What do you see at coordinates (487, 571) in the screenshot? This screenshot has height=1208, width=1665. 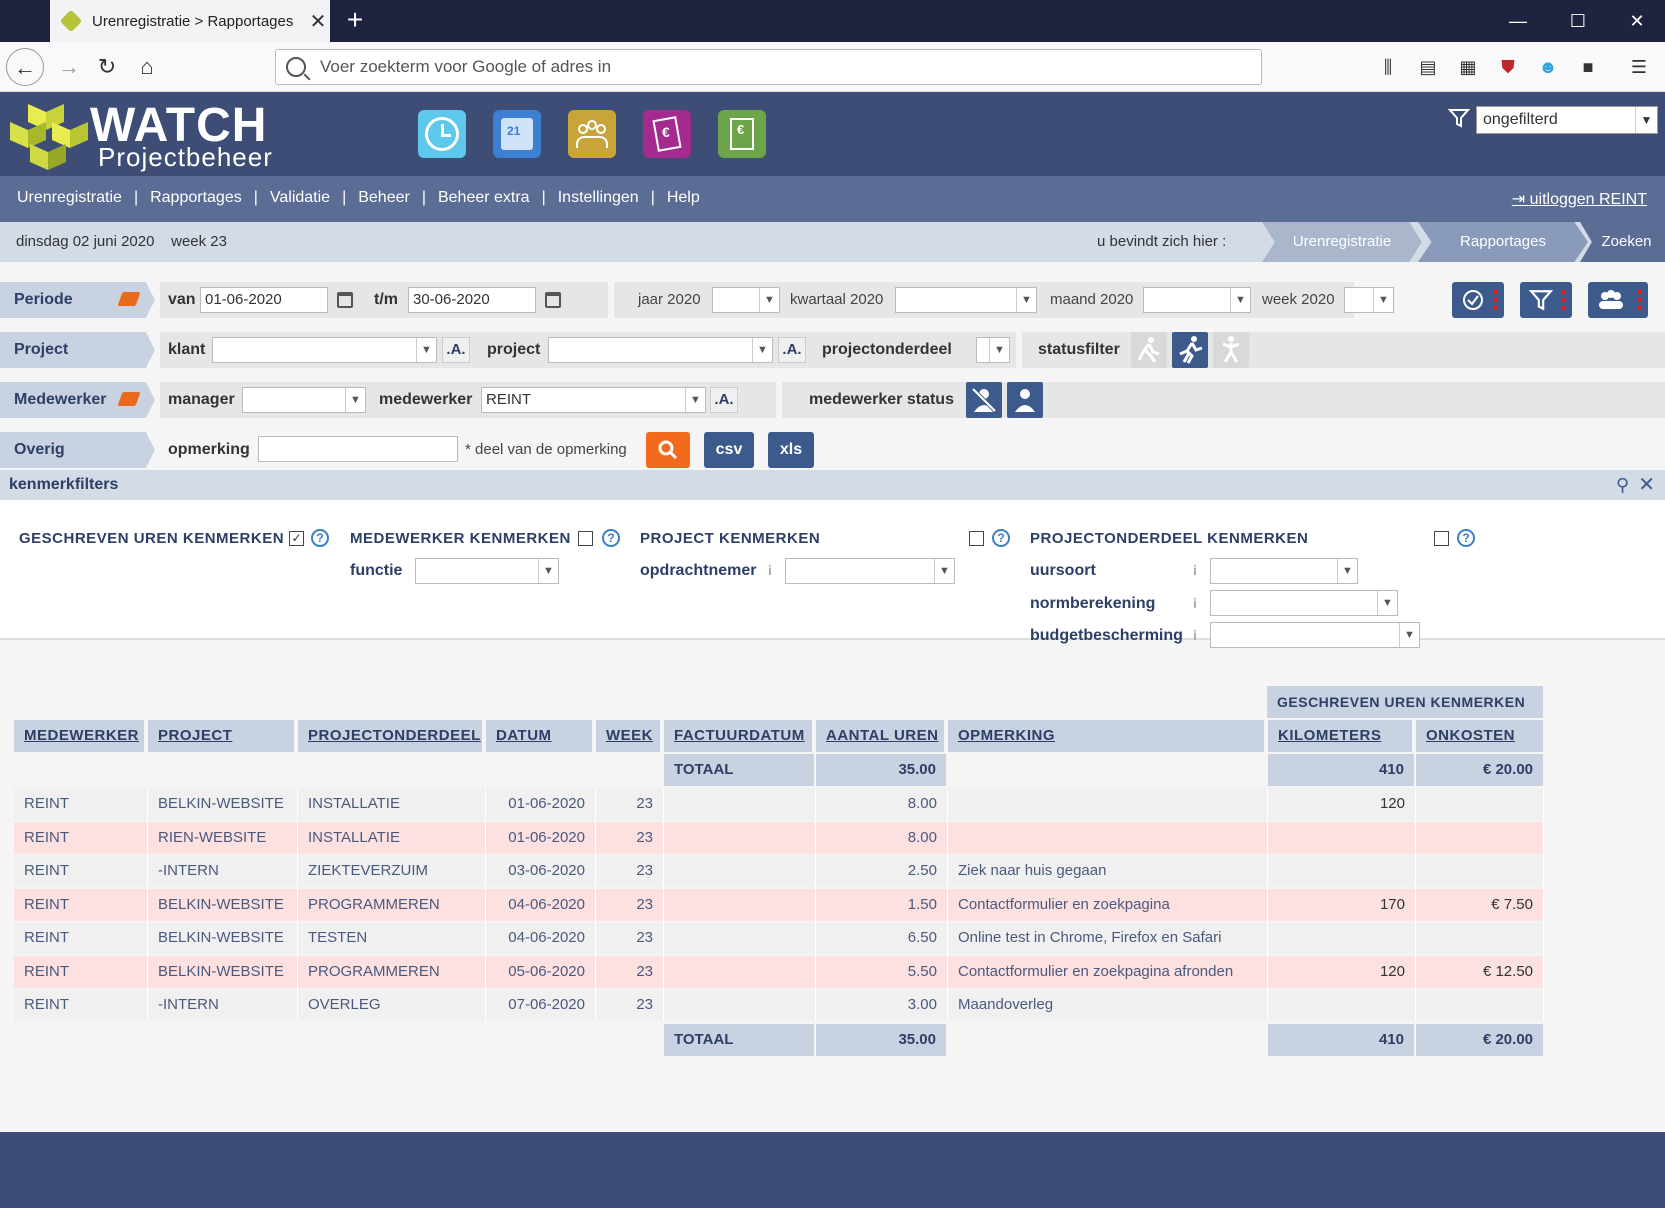 I see `functie-select: ▼` at bounding box center [487, 571].